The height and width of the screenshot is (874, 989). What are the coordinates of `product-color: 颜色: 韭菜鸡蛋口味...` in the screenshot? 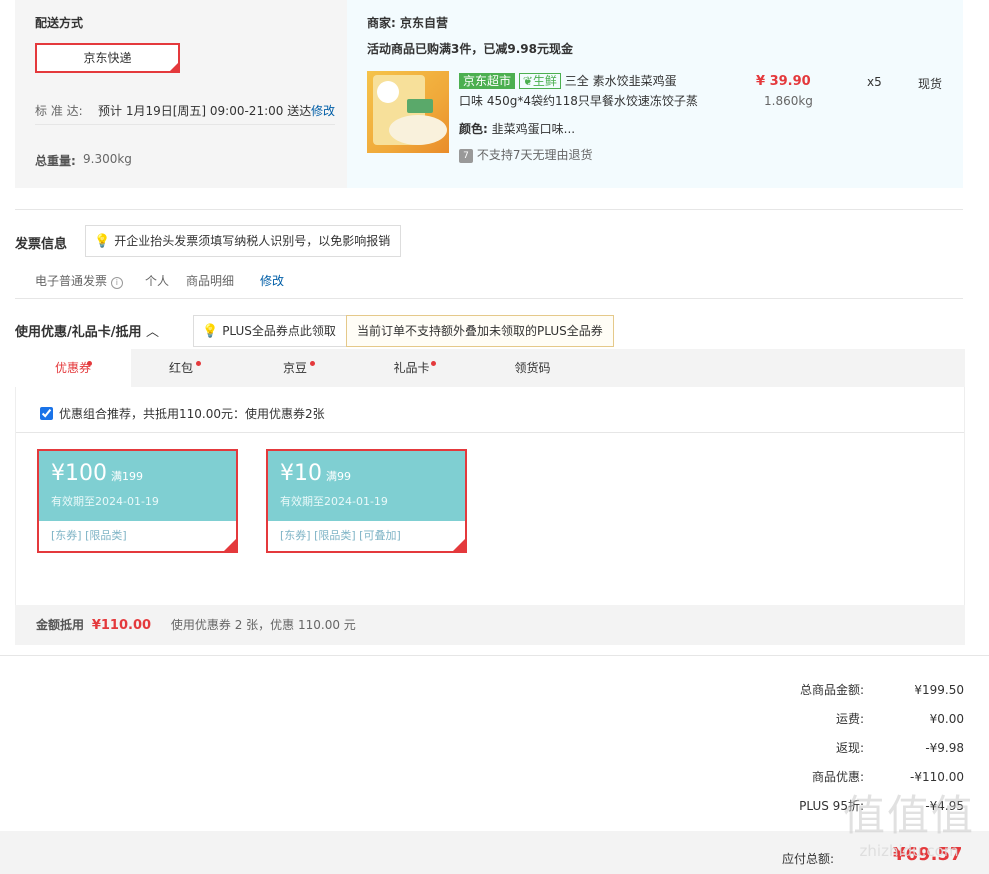 It's located at (517, 128).